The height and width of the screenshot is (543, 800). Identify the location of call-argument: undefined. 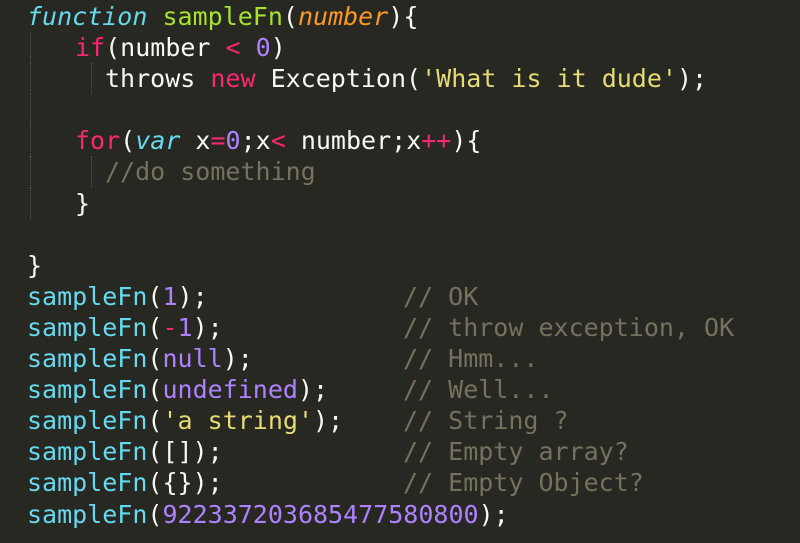
(230, 390).